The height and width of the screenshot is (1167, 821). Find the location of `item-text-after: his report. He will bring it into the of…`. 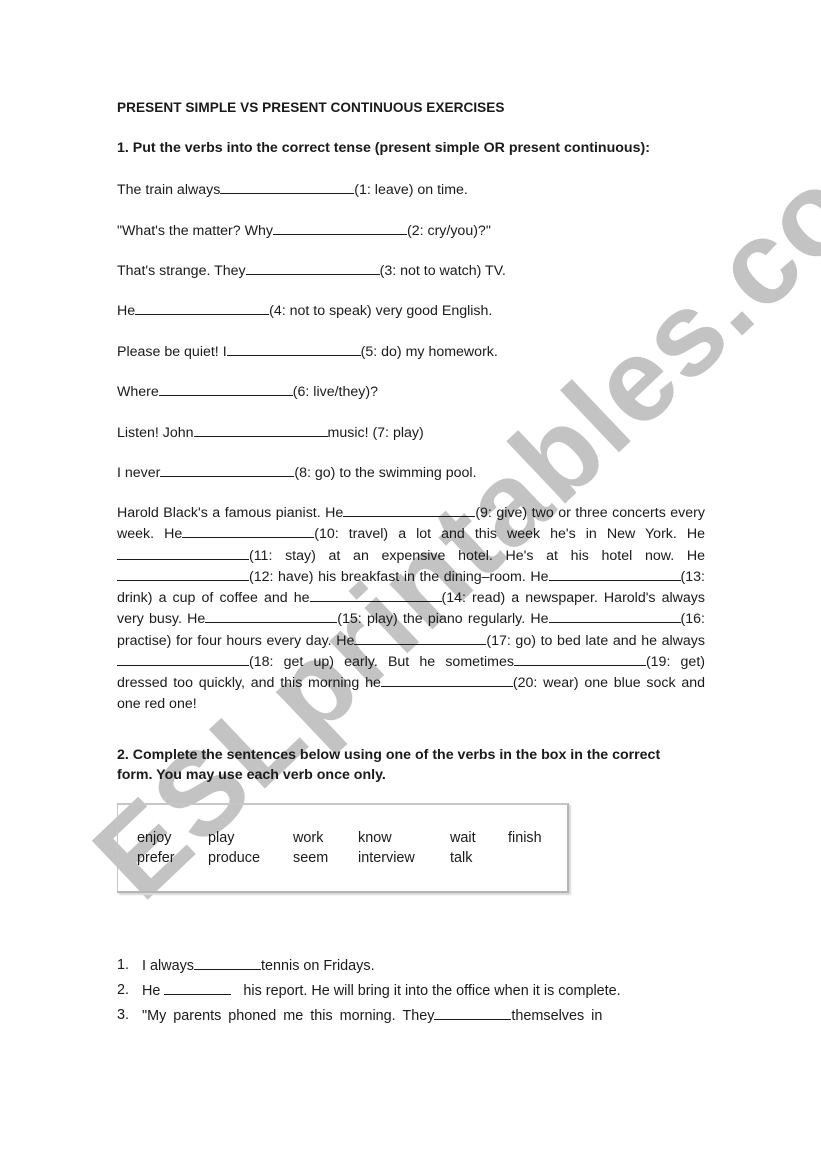

item-text-after: his report. He will bring it into the of… is located at coordinates (426, 991).